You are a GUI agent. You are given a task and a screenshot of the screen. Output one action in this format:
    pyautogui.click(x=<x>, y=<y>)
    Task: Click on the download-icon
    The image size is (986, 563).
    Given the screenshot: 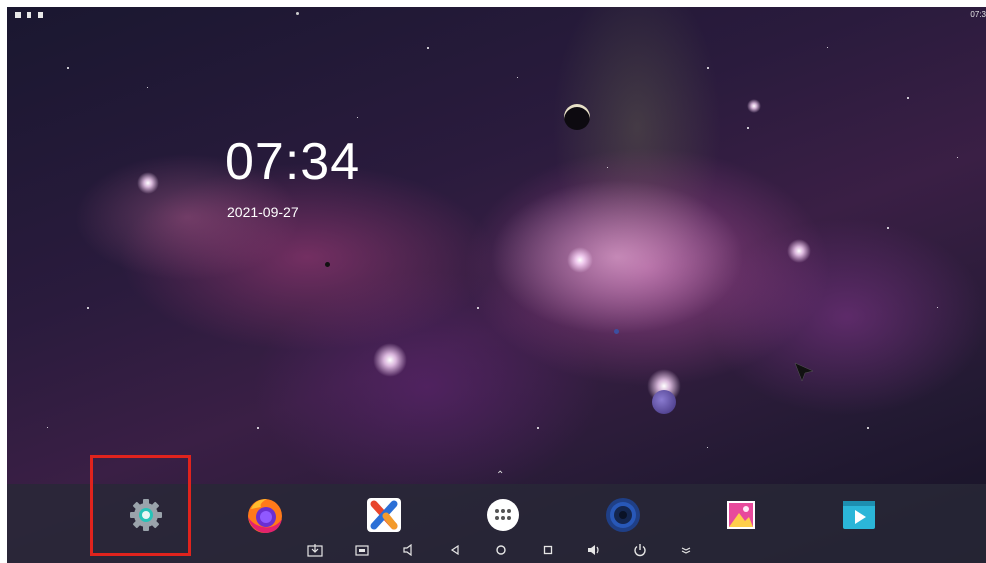 What is the action you would take?
    pyautogui.click(x=315, y=550)
    